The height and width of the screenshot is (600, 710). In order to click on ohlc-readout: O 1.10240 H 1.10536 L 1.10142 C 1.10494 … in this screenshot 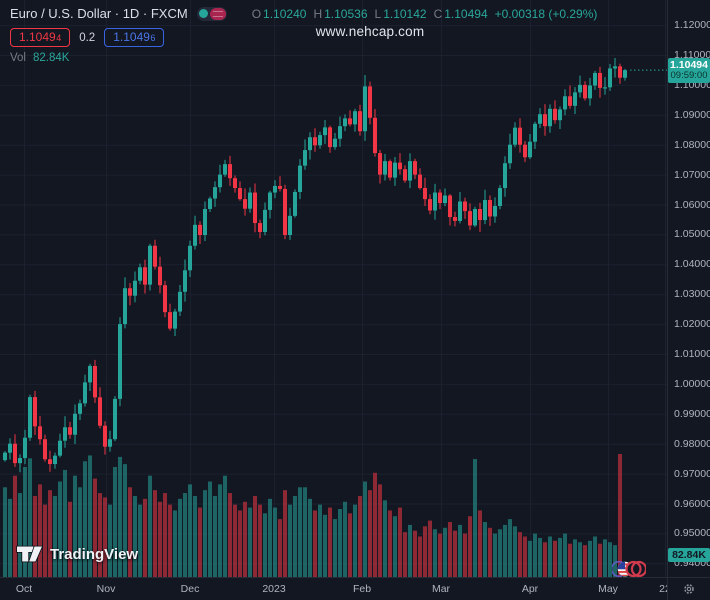, I will do `click(425, 14)`.